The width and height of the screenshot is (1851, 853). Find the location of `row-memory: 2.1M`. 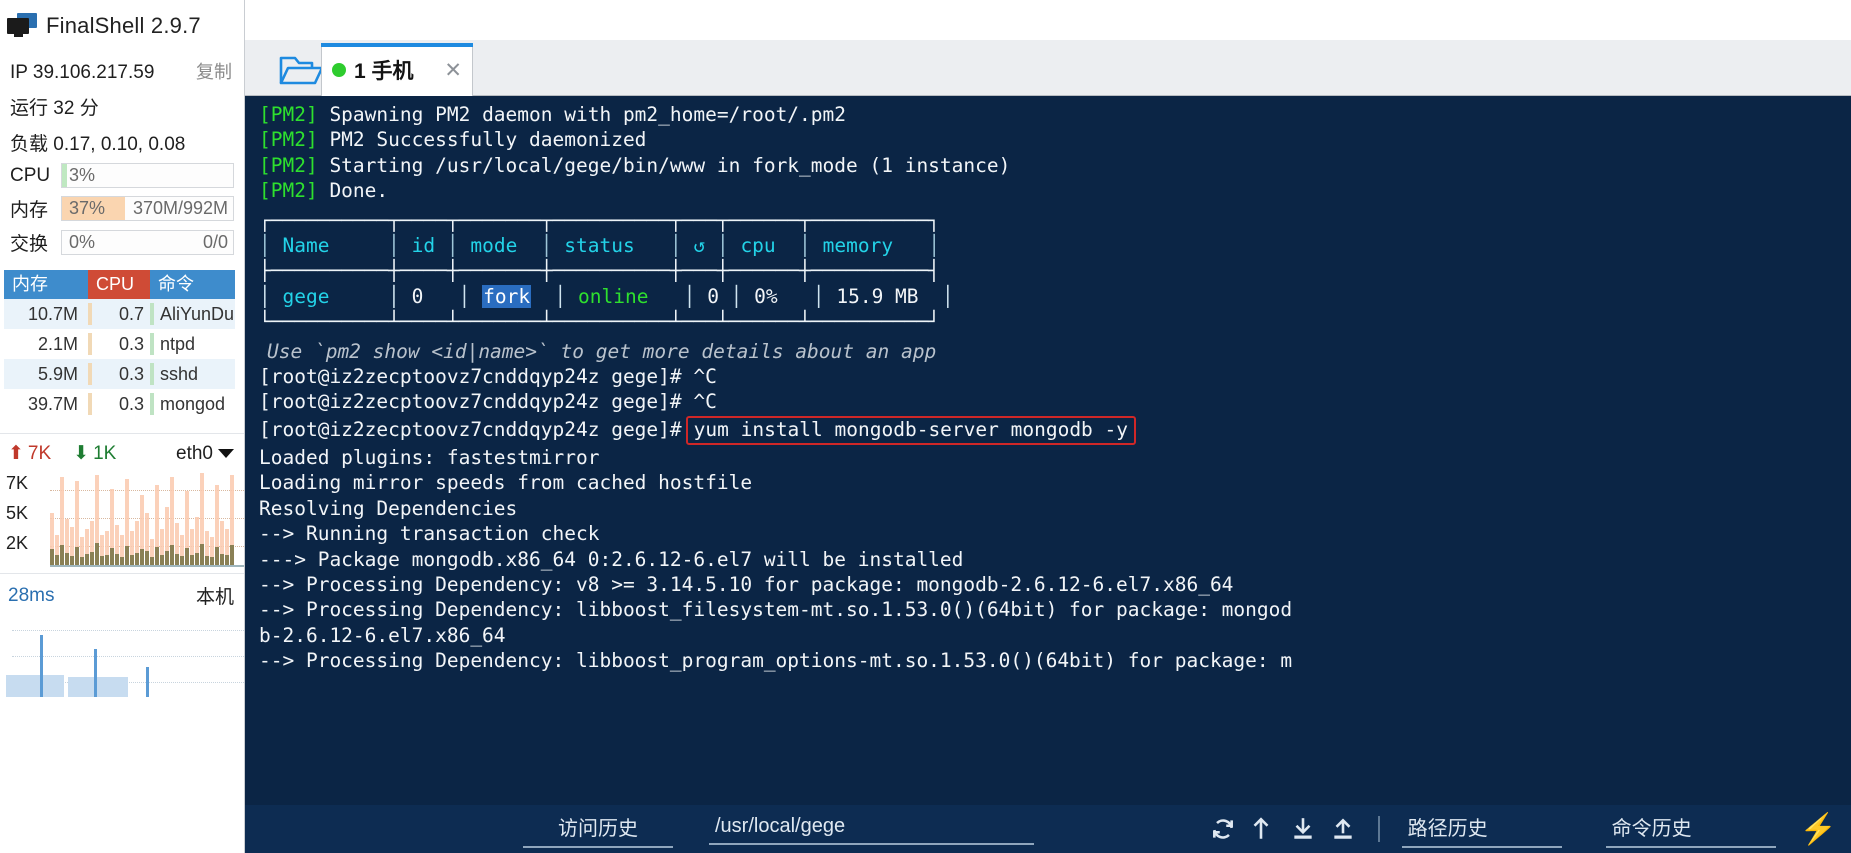

row-memory: 2.1M is located at coordinates (57, 343).